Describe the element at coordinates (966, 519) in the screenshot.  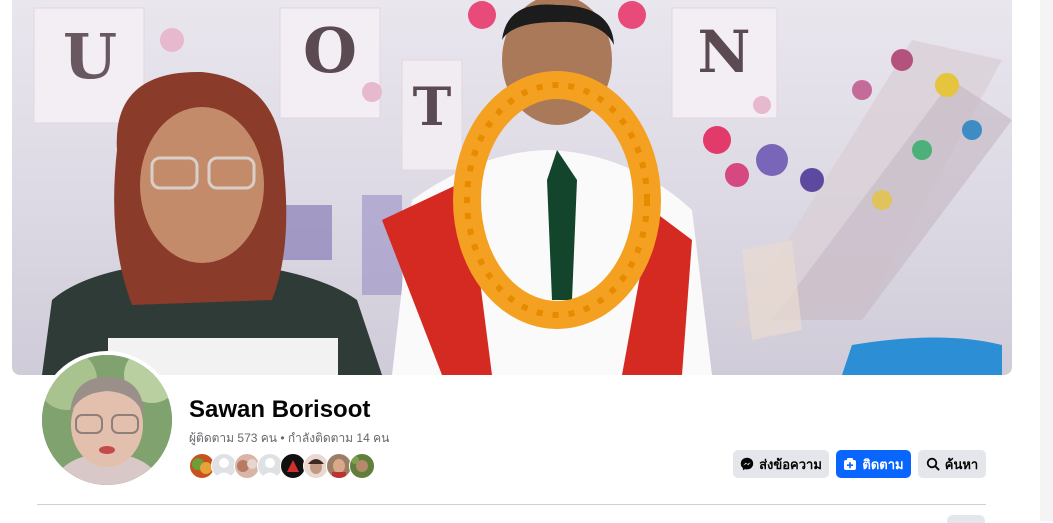
I see `more-options-button` at that location.